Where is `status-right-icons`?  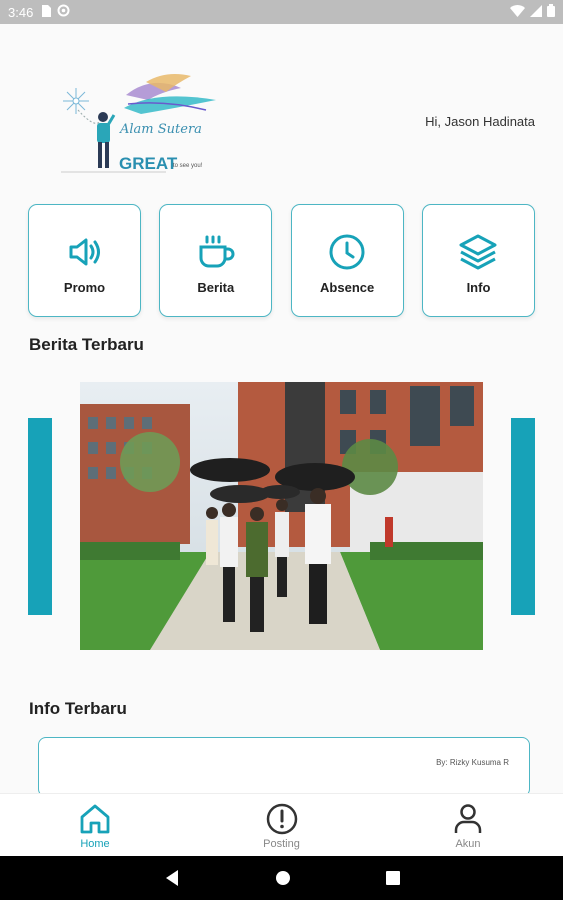 status-right-icons is located at coordinates (532, 12).